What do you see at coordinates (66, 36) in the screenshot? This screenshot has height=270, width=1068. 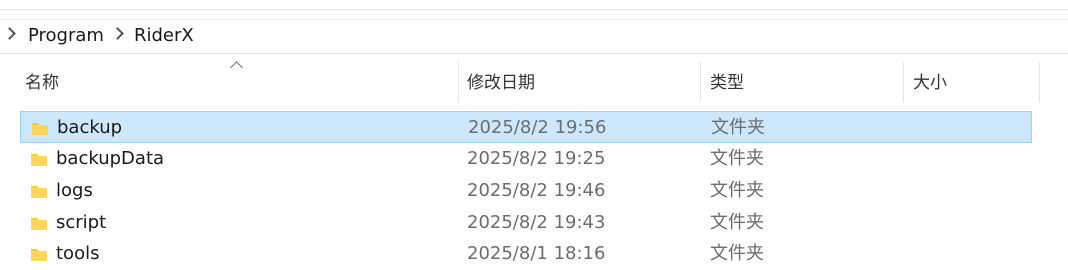 I see `breadcrumb-item-program: Program` at bounding box center [66, 36].